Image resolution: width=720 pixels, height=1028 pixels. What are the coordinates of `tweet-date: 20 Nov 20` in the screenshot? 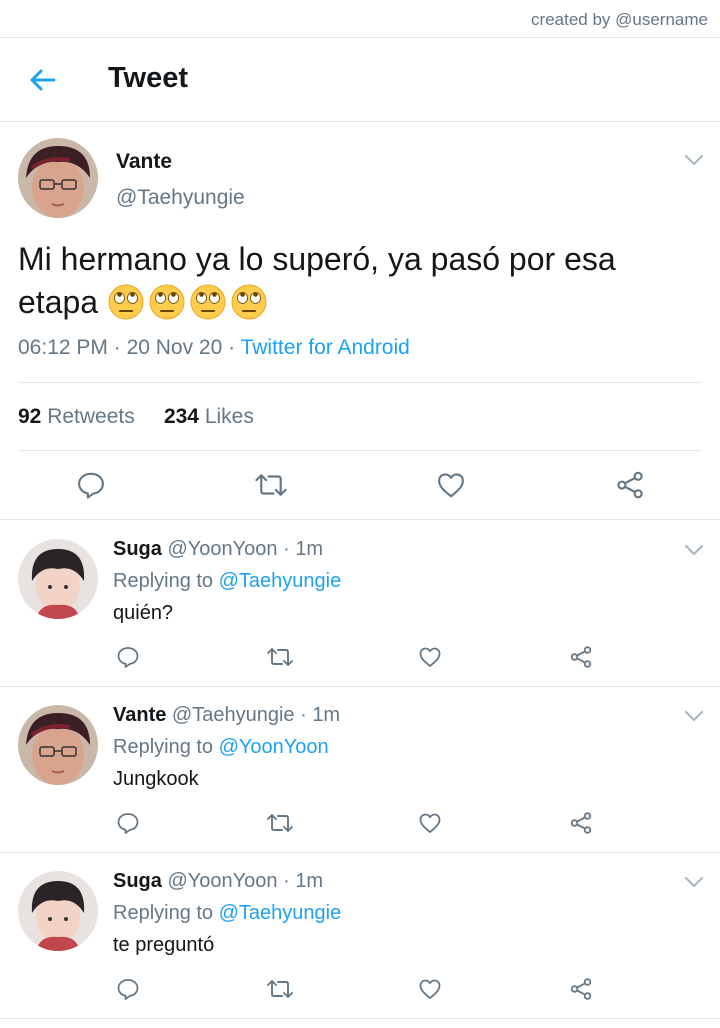 It's located at (174, 347).